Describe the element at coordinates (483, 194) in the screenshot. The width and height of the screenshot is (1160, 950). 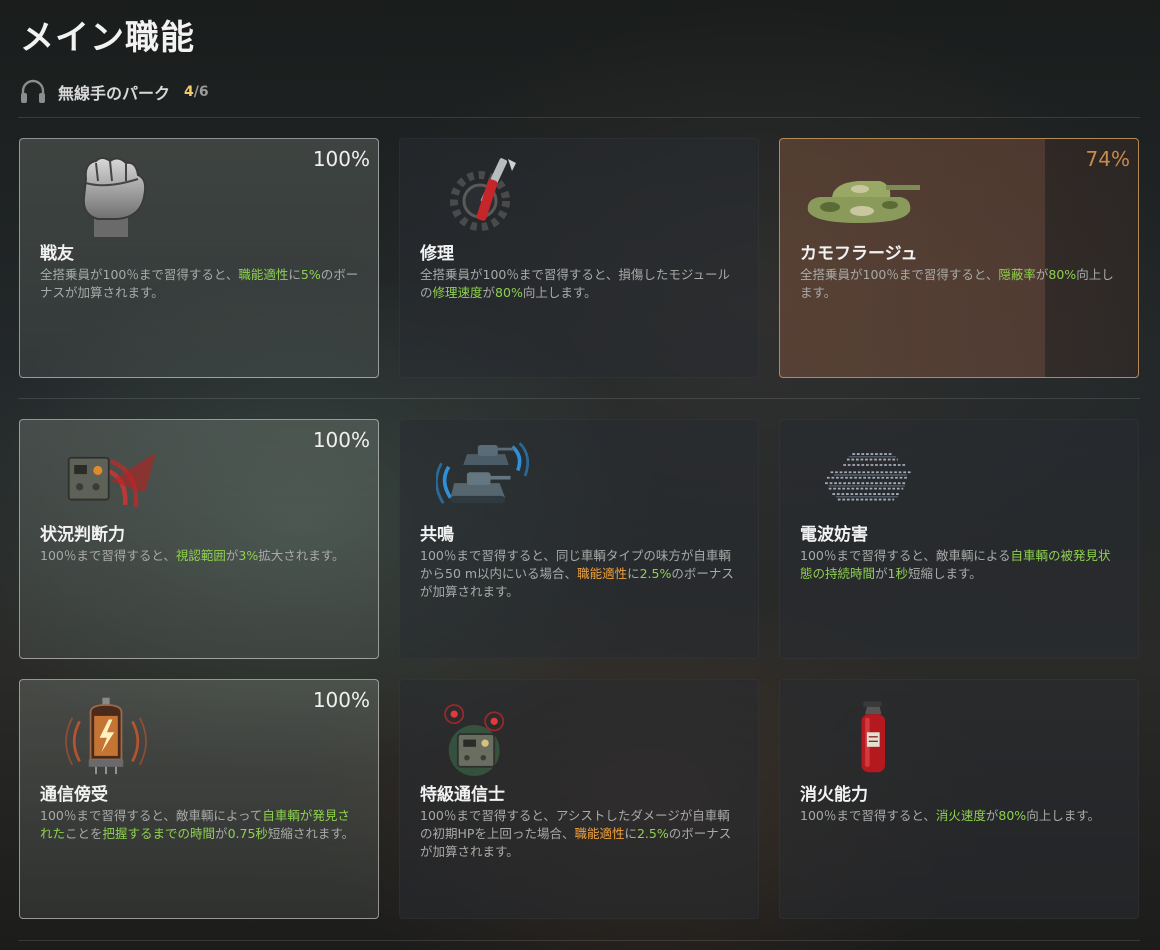
I see `repair-tools-icon` at that location.